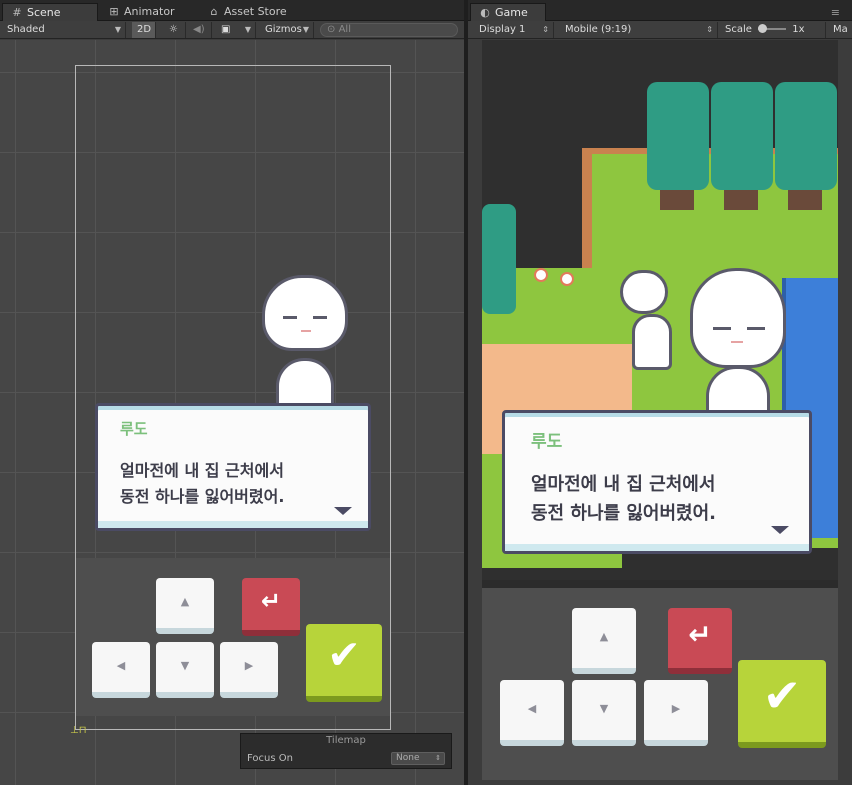 Image resolution: width=852 pixels, height=785 pixels. Describe the element at coordinates (175, 30) in the screenshot. I see `lighting-icon: ☼` at that location.